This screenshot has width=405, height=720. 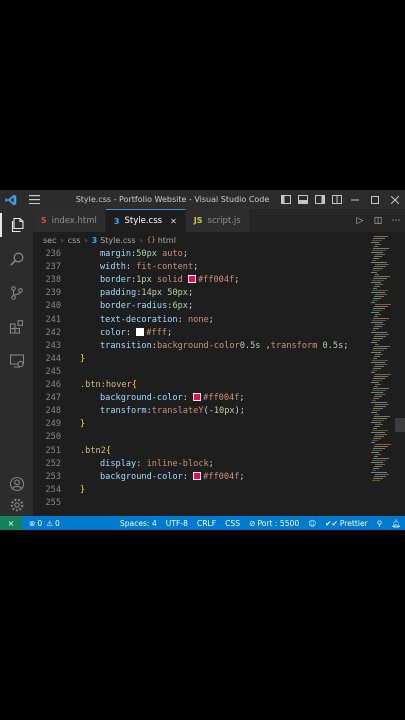 What do you see at coordinates (141, 398) in the screenshot?
I see `code-token: background-color` at bounding box center [141, 398].